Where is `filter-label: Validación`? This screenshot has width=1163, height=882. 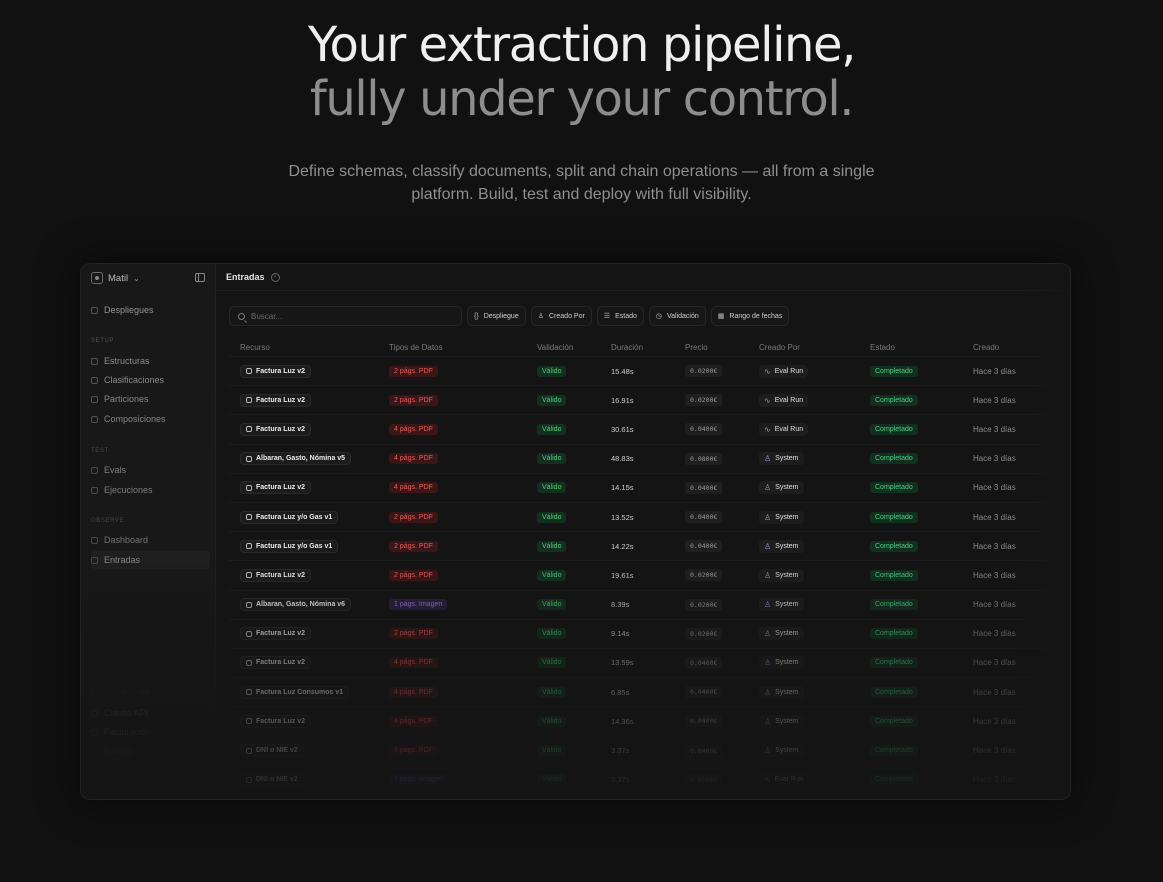 filter-label: Validación is located at coordinates (682, 316).